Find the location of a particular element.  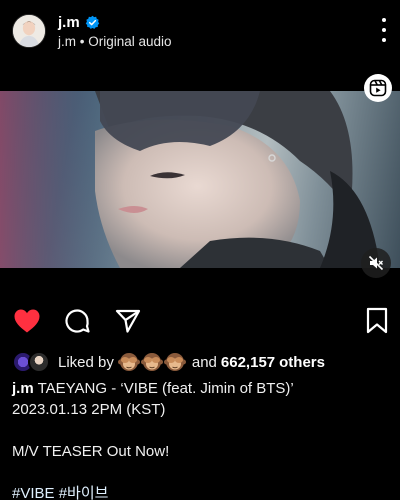

avatar is located at coordinates (29, 31).